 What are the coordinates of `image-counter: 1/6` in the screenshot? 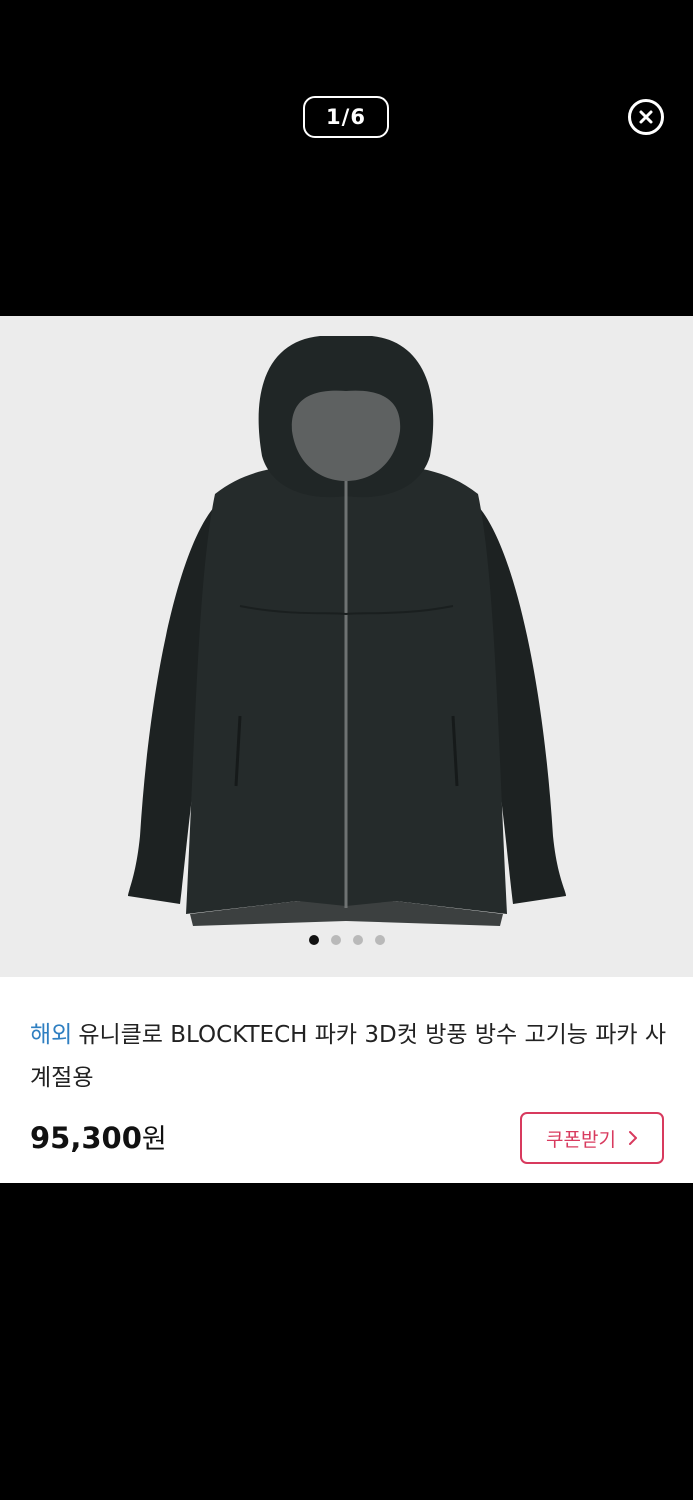 It's located at (346, 117).